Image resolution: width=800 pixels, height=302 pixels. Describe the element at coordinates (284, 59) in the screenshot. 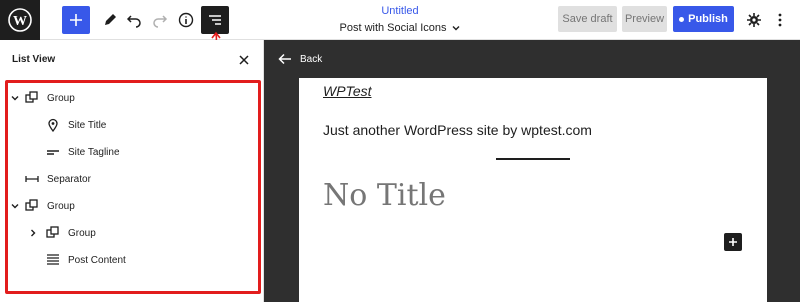

I see `arrow-left-icon` at that location.